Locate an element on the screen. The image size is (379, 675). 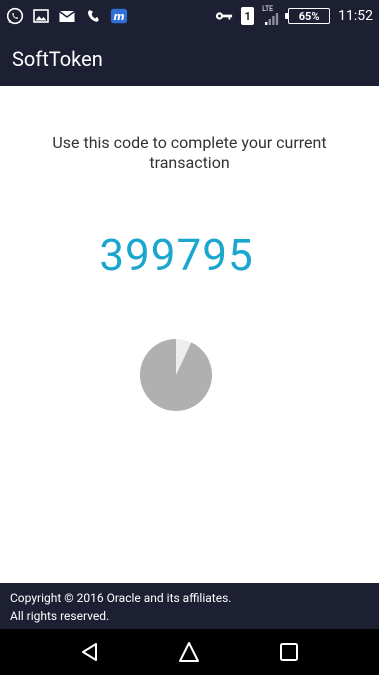
recents-icon is located at coordinates (289, 652).